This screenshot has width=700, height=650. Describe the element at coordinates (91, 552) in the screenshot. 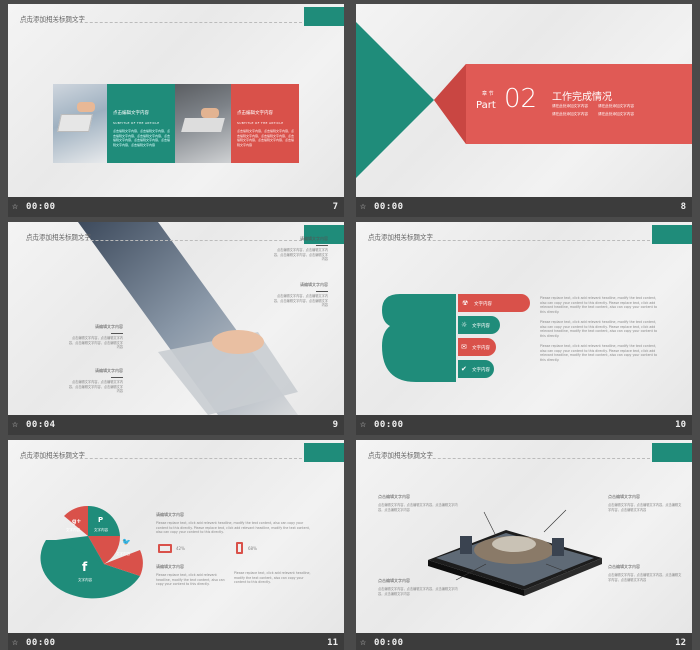

I see `social-pie-graphic` at that location.